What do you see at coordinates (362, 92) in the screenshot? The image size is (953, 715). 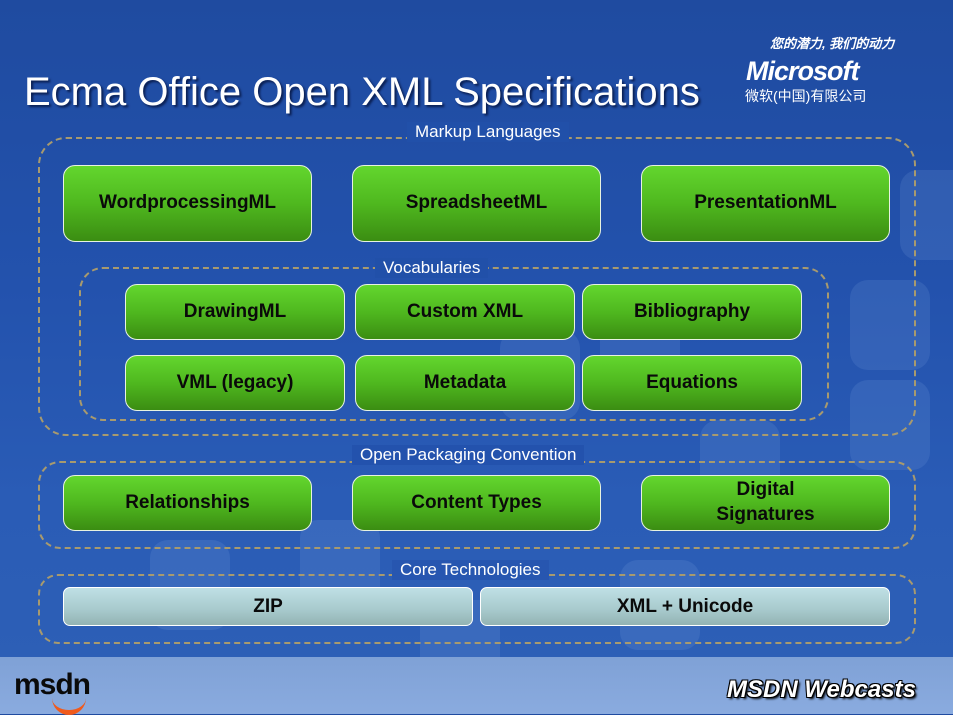 I see `slide-title: Ecma Office Open XML Specifications` at bounding box center [362, 92].